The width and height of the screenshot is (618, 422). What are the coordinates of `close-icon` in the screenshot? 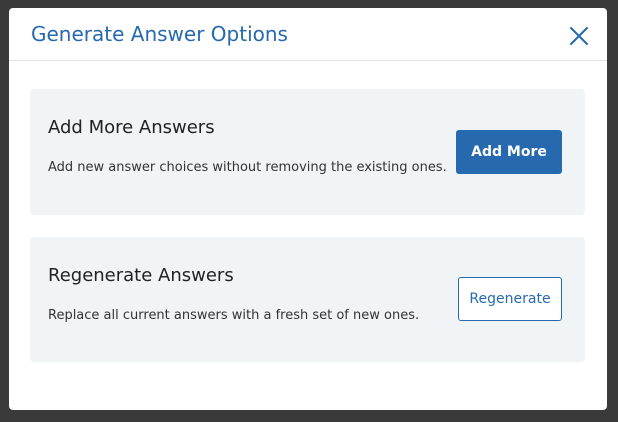 It's located at (579, 36).